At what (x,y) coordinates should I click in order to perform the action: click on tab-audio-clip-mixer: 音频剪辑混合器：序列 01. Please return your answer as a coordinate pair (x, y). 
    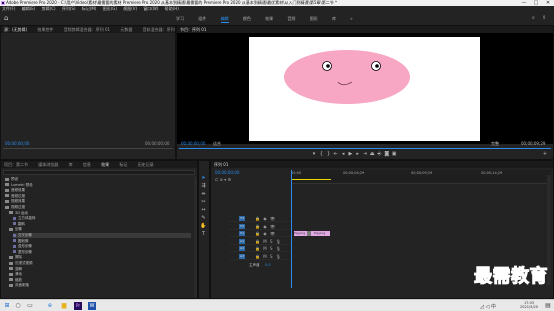
    Looking at the image, I should click on (87, 29).